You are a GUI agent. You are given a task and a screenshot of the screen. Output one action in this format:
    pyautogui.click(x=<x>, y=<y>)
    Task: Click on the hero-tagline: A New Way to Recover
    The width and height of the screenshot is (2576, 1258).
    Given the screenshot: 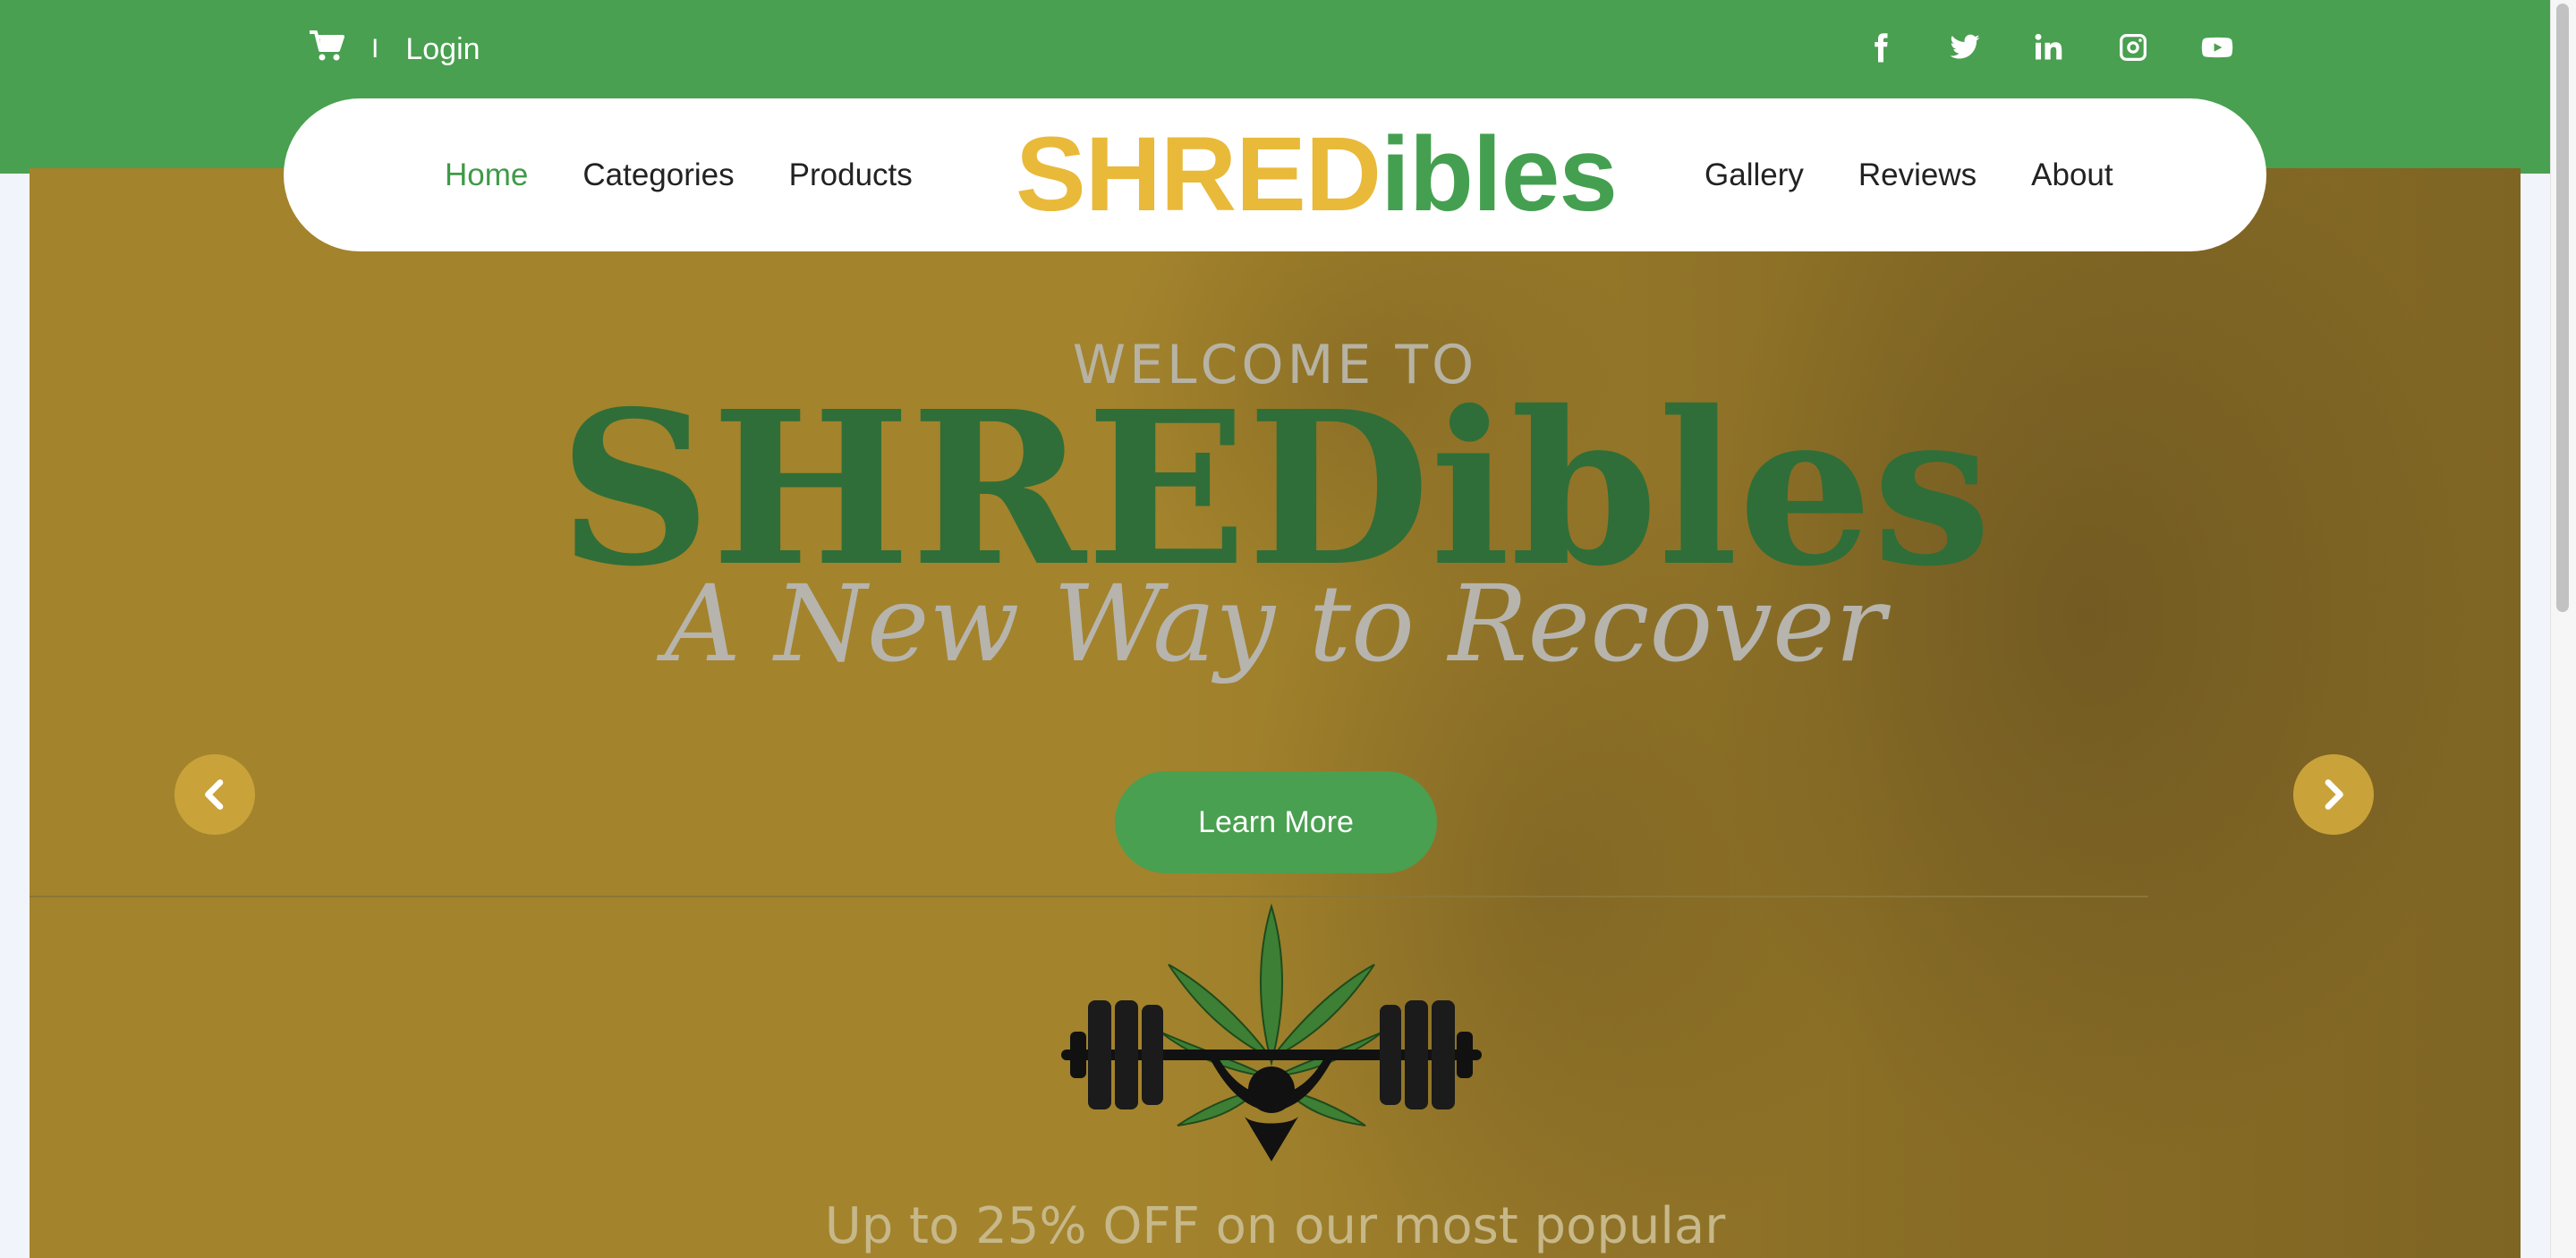 What is the action you would take?
    pyautogui.click(x=1275, y=623)
    